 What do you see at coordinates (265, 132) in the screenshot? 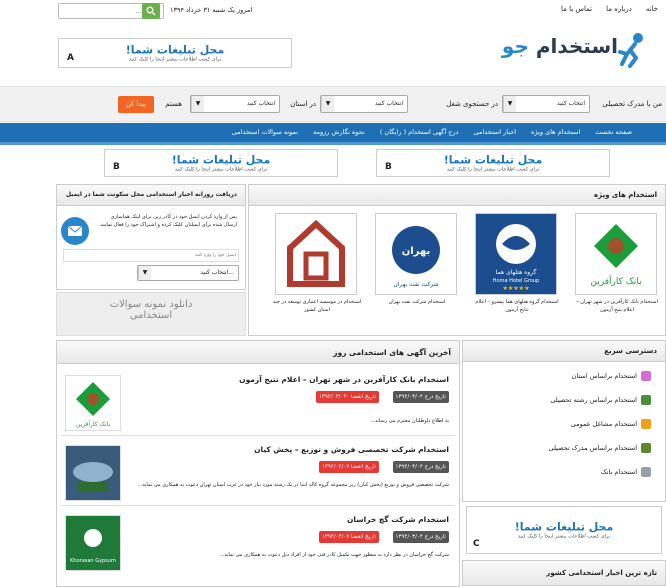
I see `nav-sample-questions: نمونه سوالات استخدامی` at bounding box center [265, 132].